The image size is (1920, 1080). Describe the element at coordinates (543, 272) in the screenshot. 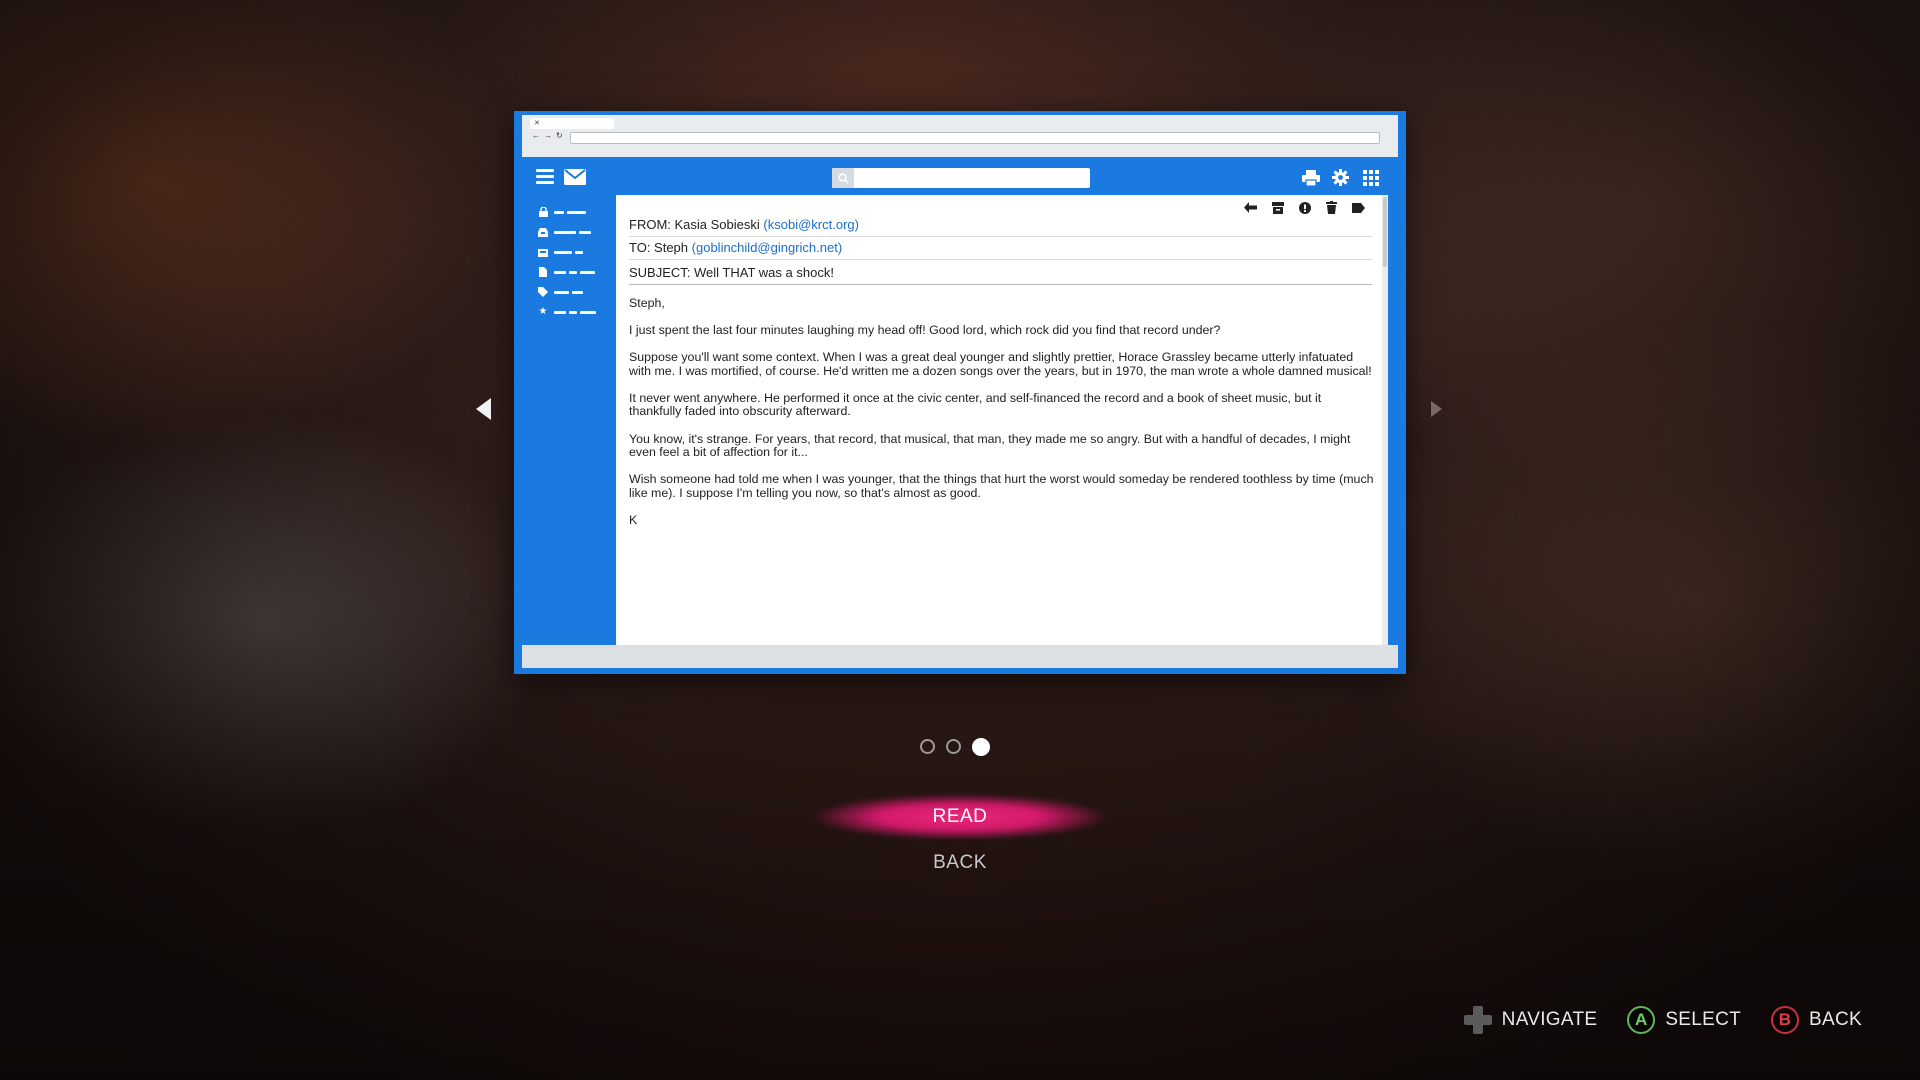

I see `document-icon` at that location.